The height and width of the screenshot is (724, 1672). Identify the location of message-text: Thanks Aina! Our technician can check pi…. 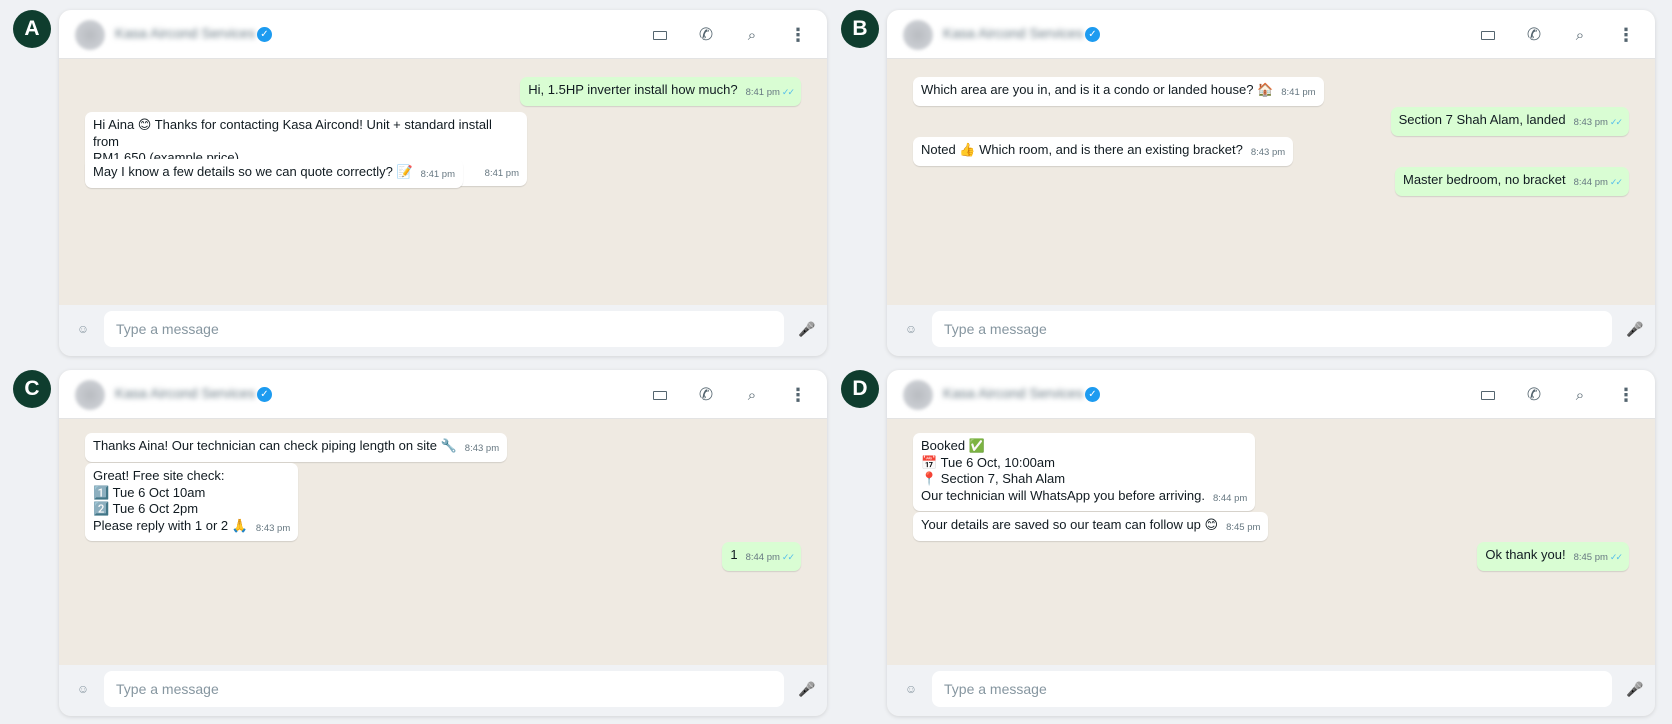
(275, 445).